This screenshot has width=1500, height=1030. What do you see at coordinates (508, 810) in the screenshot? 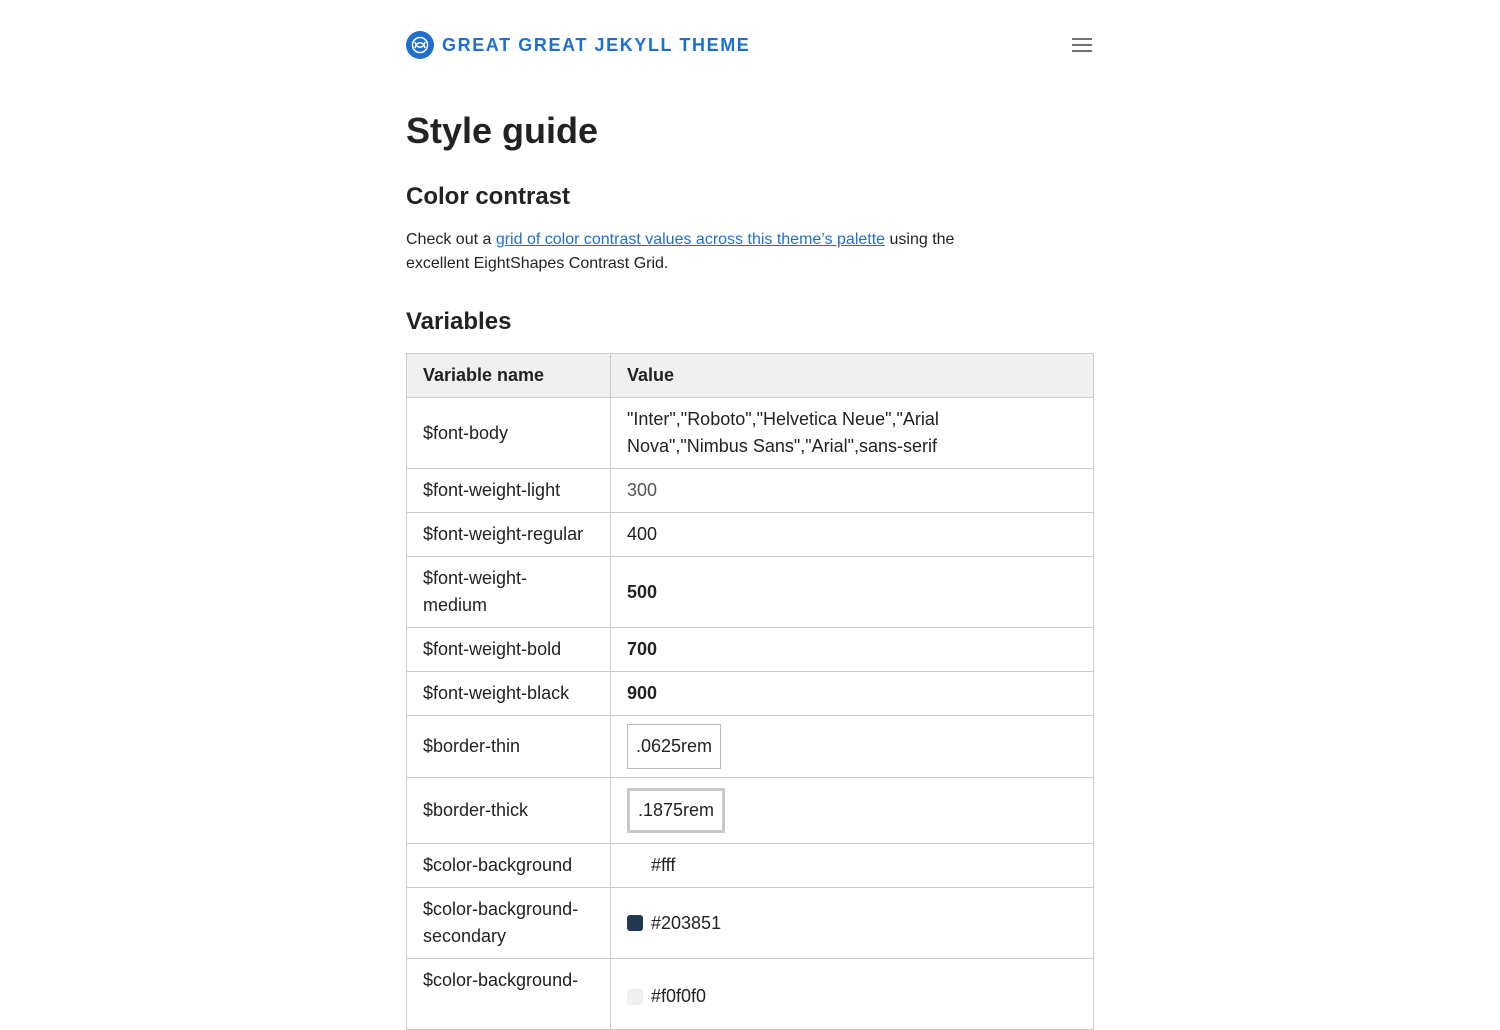
I see `variable-name-cell: $border-thick` at bounding box center [508, 810].